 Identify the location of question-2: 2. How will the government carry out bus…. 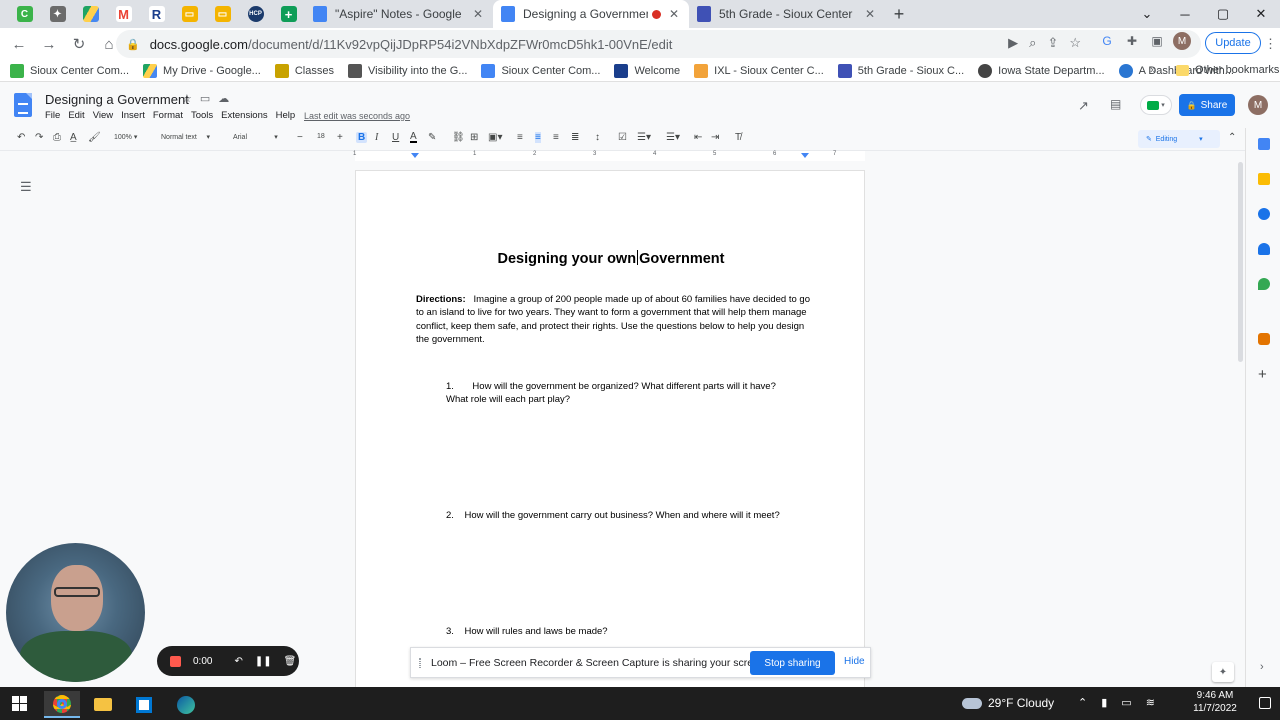
(613, 515).